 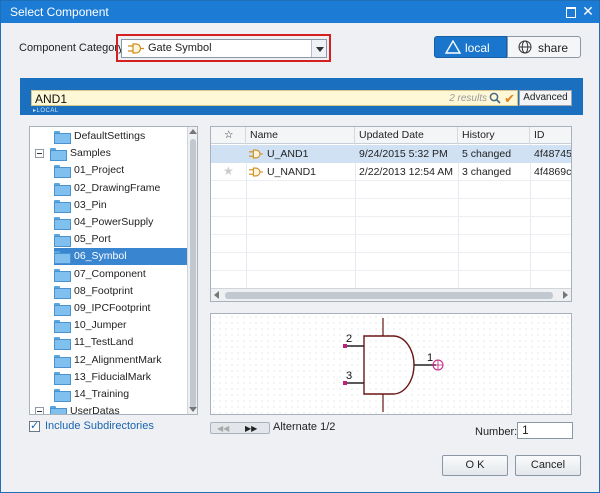 What do you see at coordinates (117, 342) in the screenshot?
I see `tree-item: 11_TestLand` at bounding box center [117, 342].